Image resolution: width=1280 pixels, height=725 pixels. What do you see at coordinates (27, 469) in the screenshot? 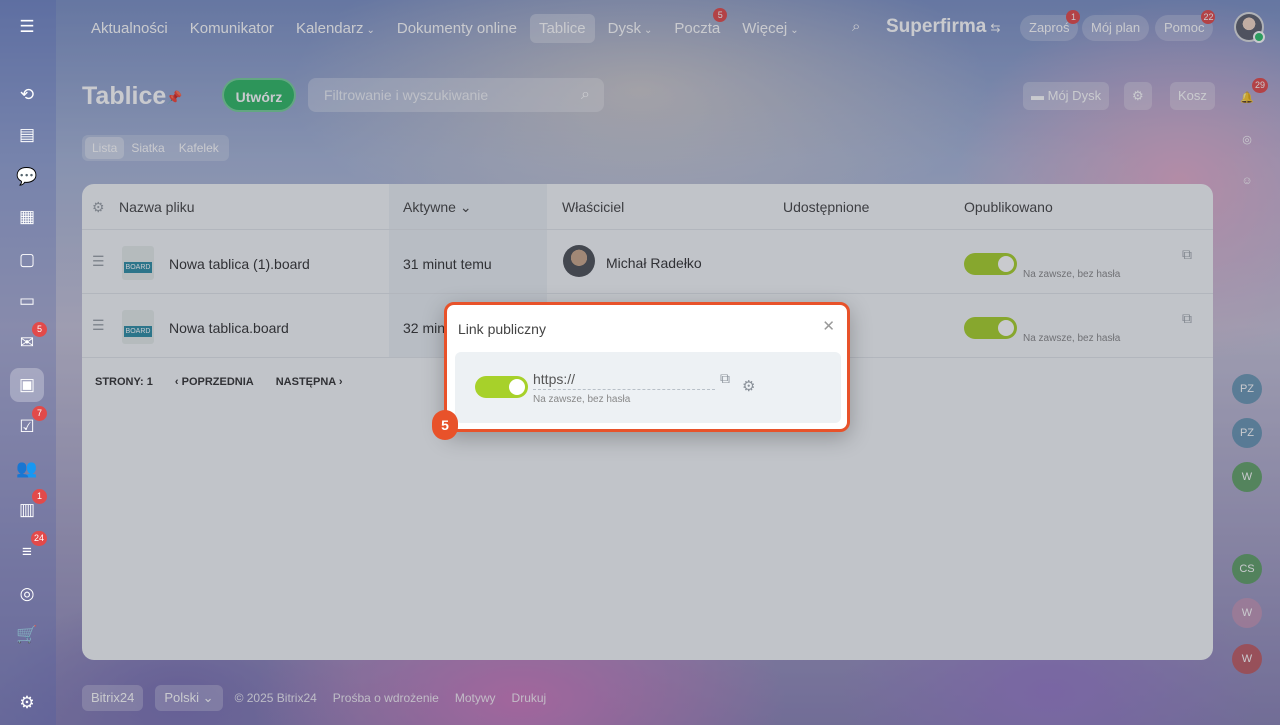
I see `team-icon: 👥` at bounding box center [27, 469].